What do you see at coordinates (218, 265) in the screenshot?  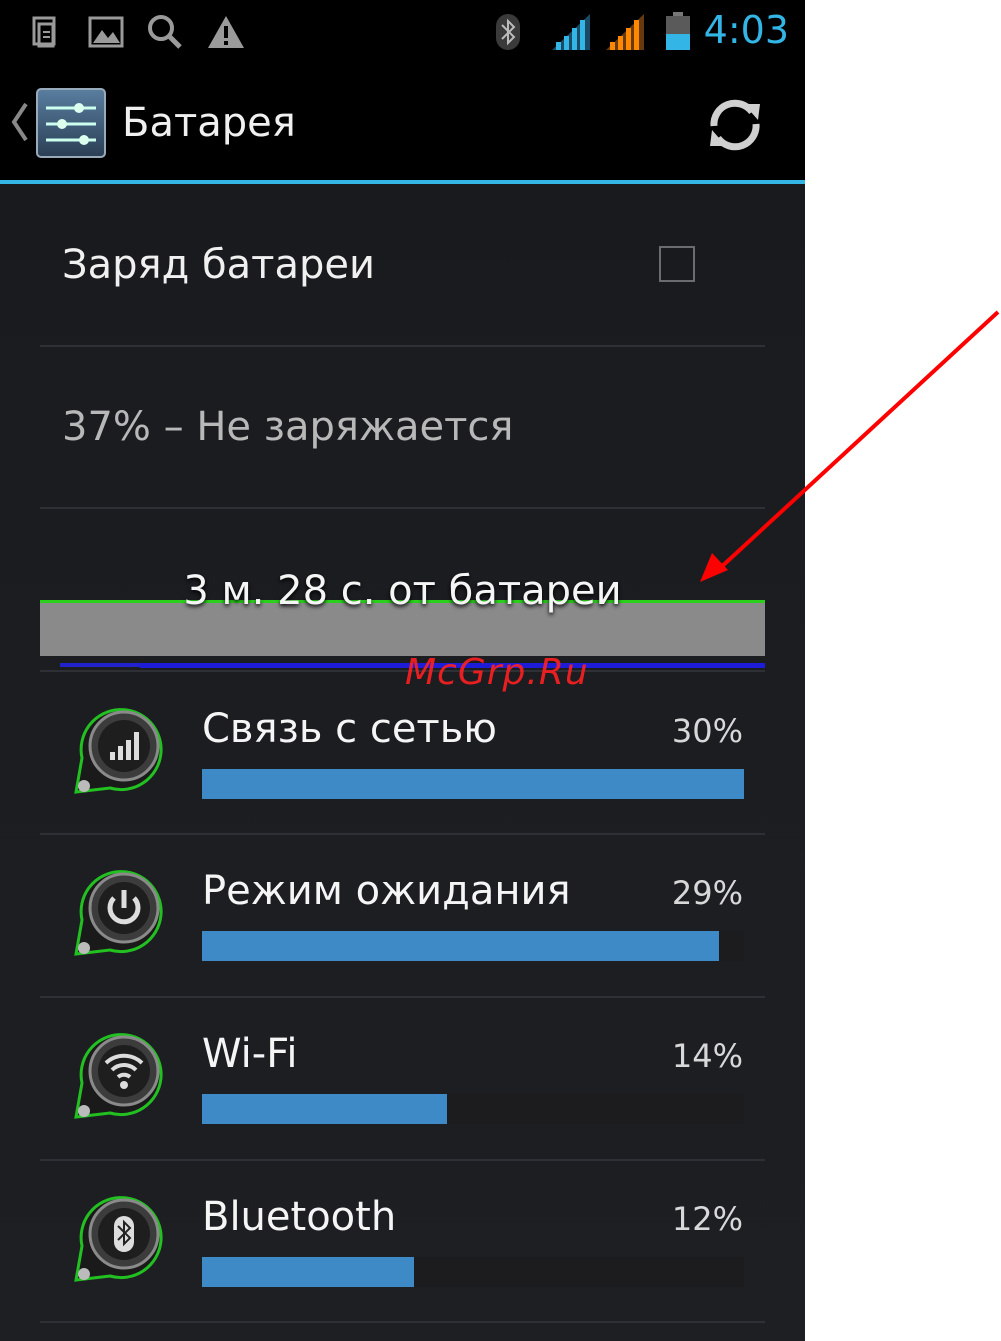 I see `charge-setting-label: Заряд батареи` at bounding box center [218, 265].